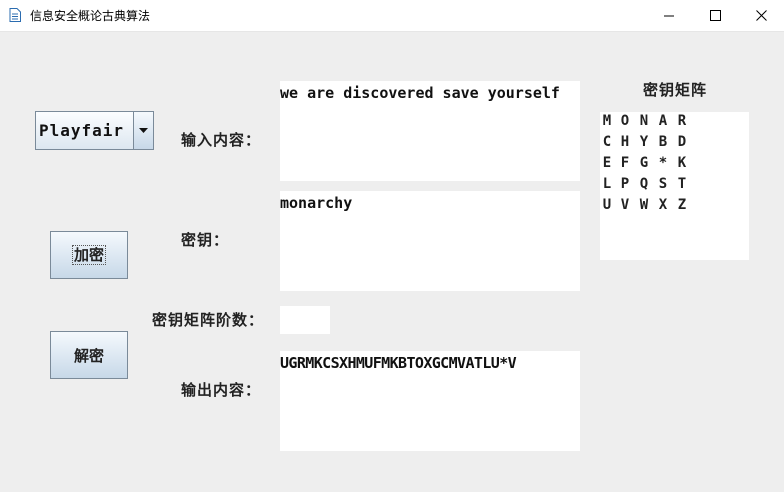  Describe the element at coordinates (430, 241) in the screenshot. I see `key-textarea: monarchy` at that location.